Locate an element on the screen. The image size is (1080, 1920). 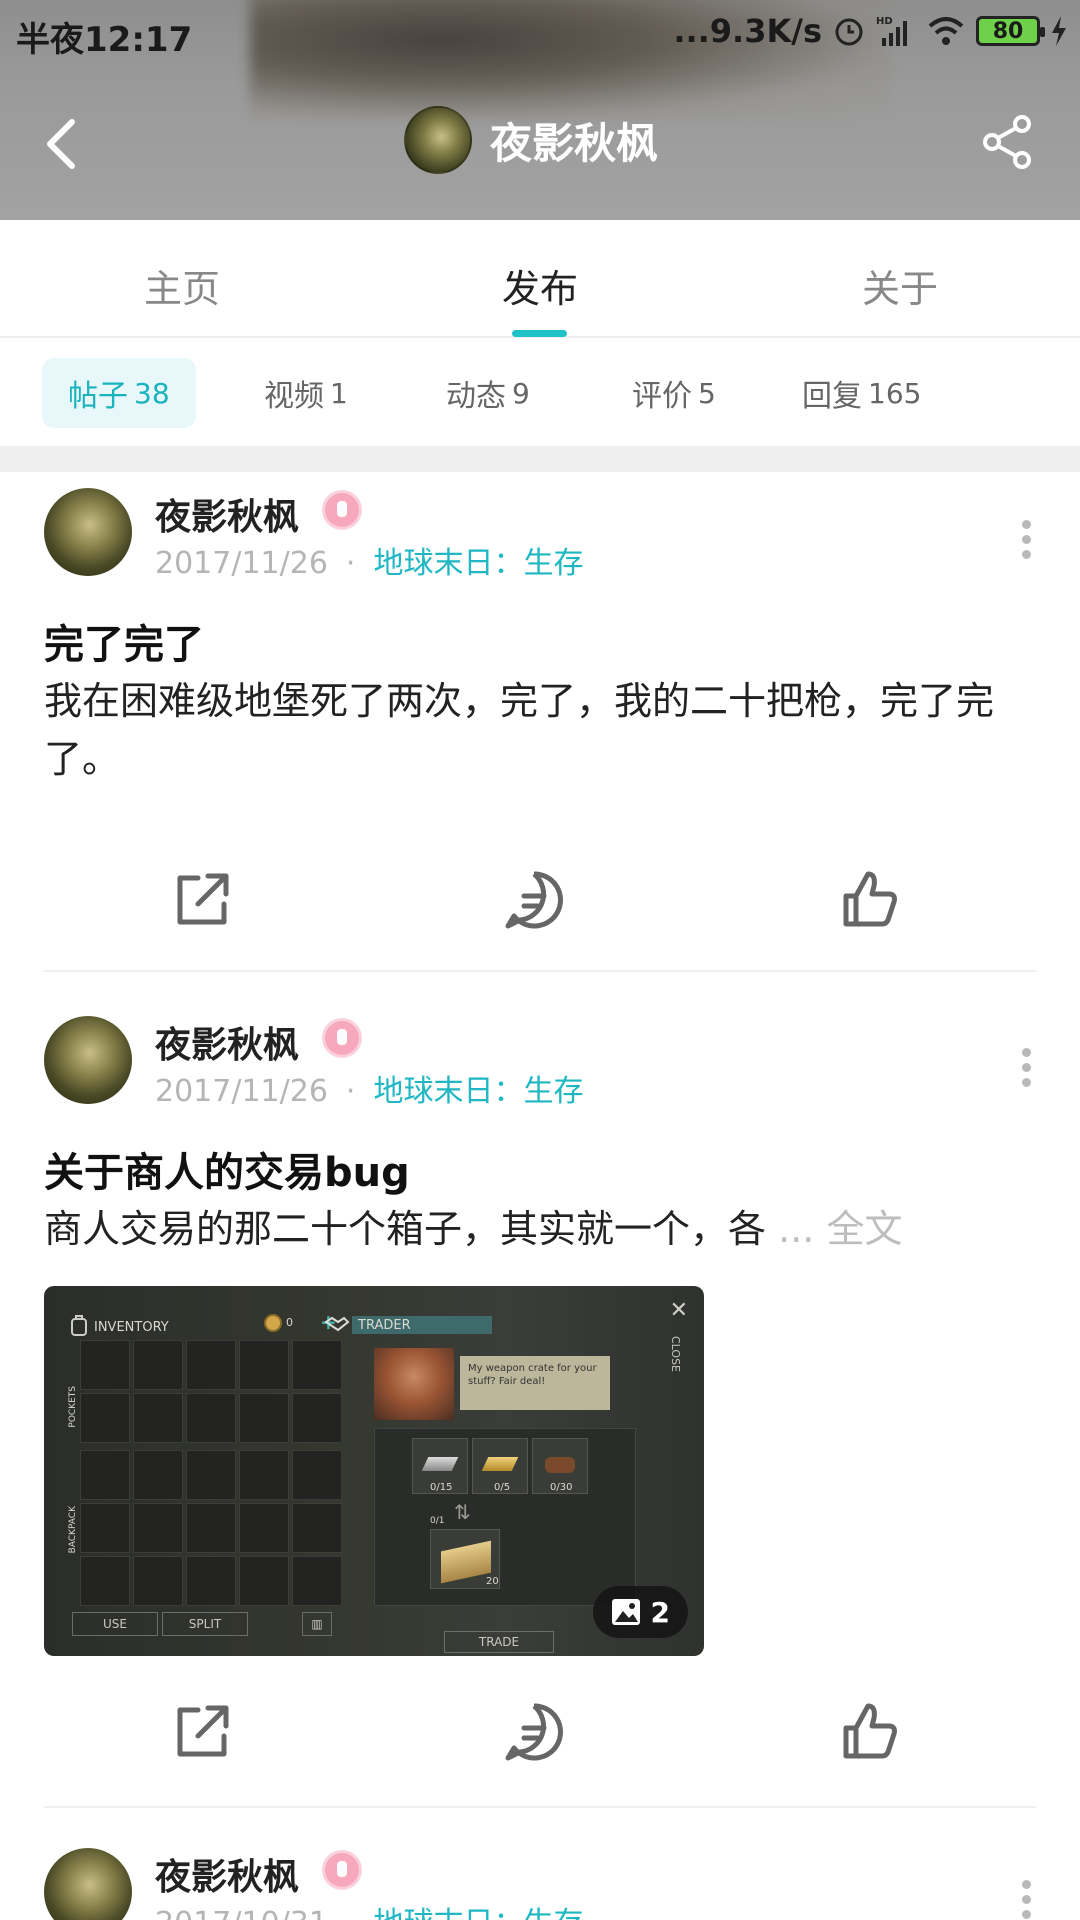
trader-portrait is located at coordinates (414, 1384).